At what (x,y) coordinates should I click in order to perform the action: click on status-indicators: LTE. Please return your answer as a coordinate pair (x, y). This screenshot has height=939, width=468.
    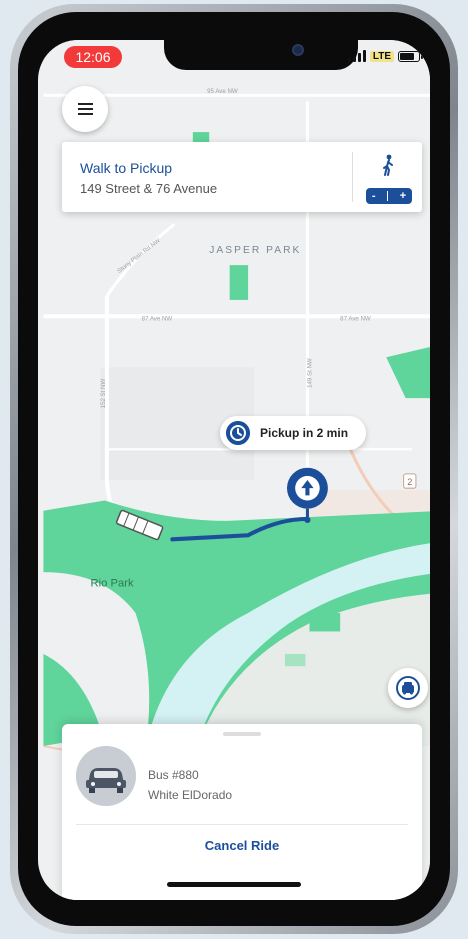
    Looking at the image, I should click on (385, 56).